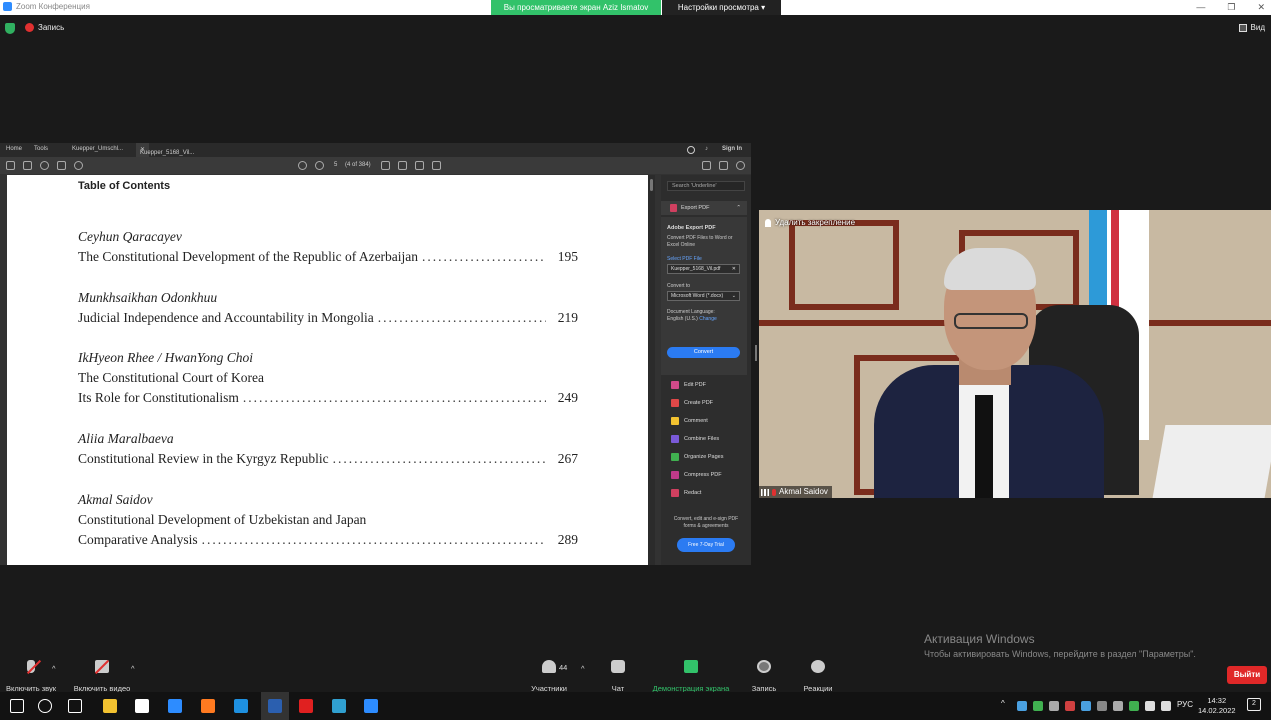  What do you see at coordinates (45, 706) in the screenshot?
I see `search-icon` at bounding box center [45, 706].